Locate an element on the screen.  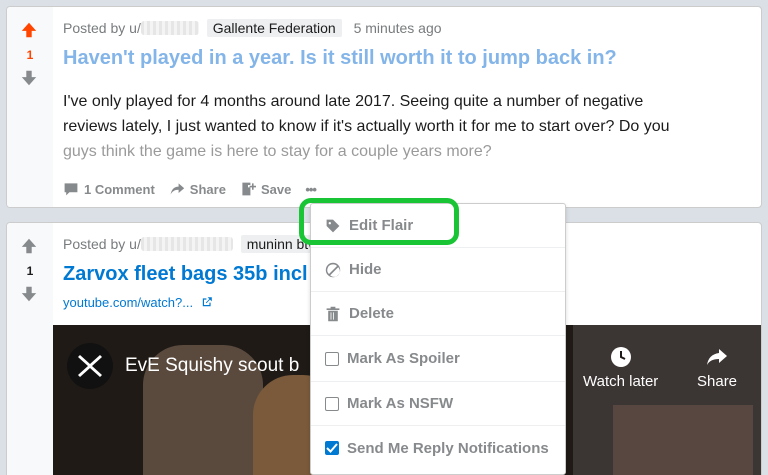
watch-later-label: Watch later is located at coordinates (621, 381).